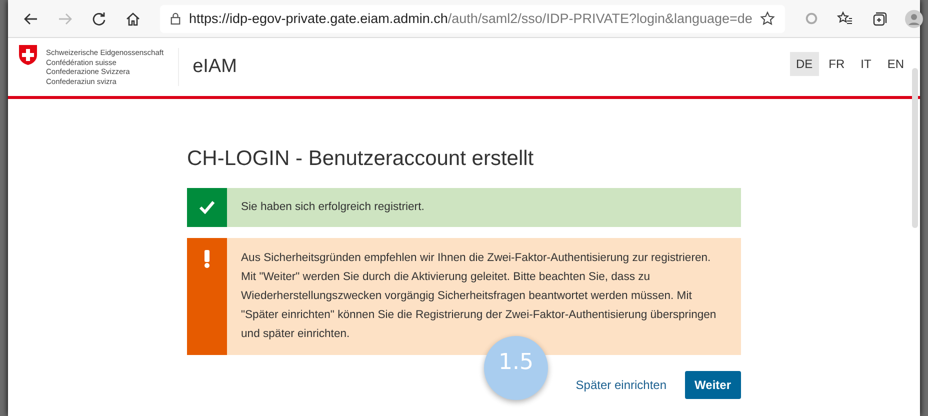 The width and height of the screenshot is (928, 416). I want to click on url-text: https://idp-egov-private.gate.eiam.admin.ch/auth/saml2/sso/IDP-PRIVATE?login&language=de, so click(470, 18).